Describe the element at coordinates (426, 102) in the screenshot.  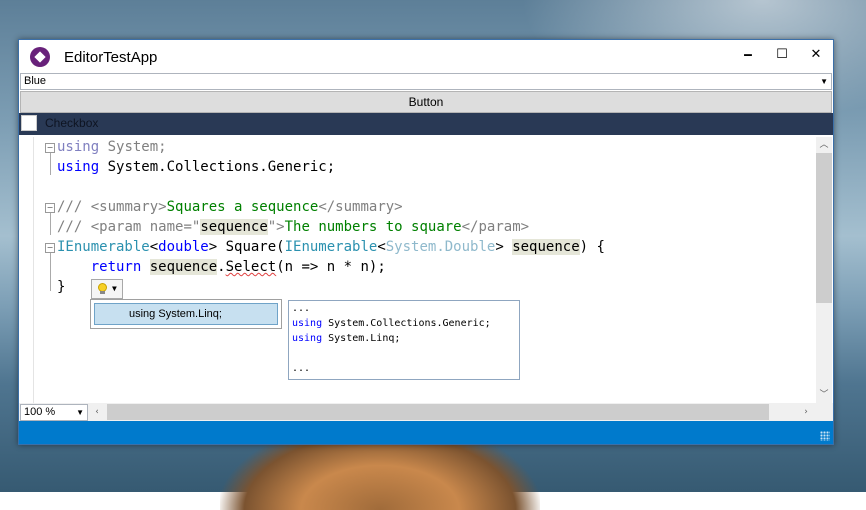
I see `main-button: Button` at that location.